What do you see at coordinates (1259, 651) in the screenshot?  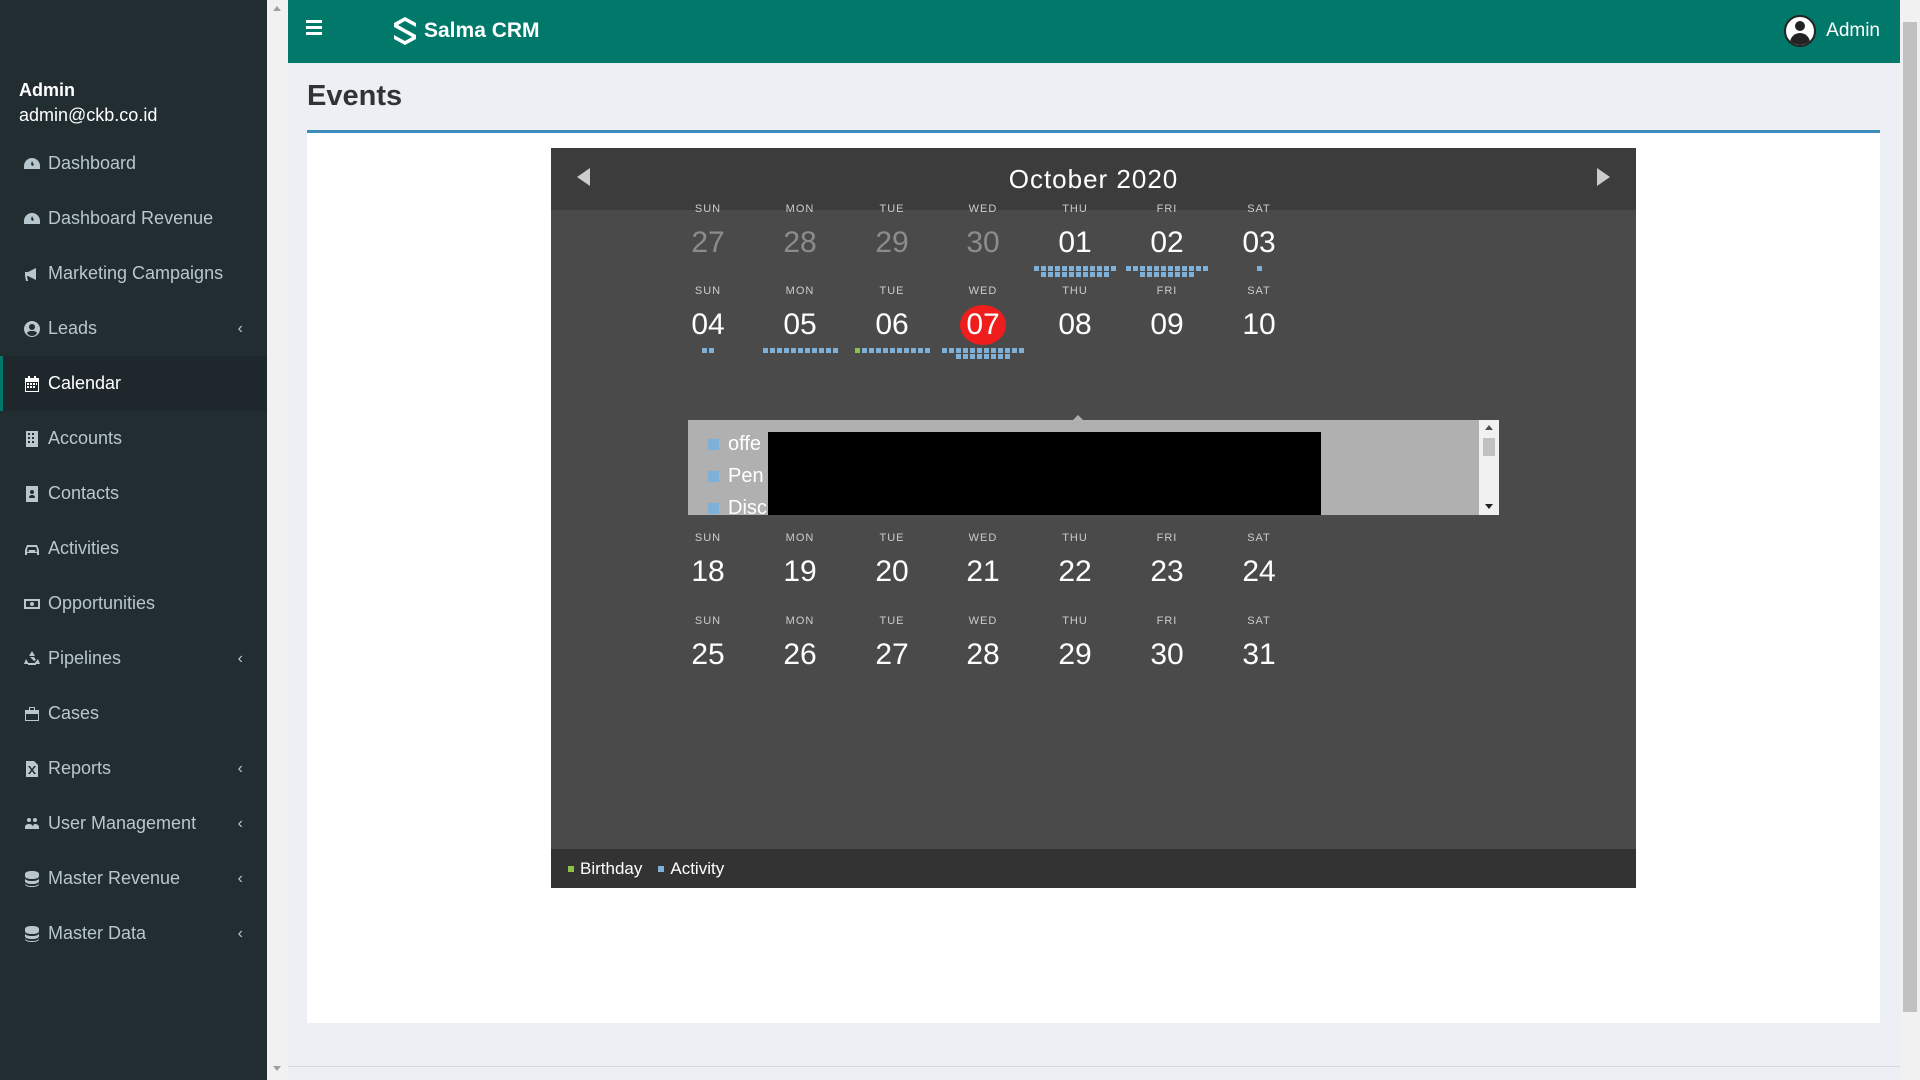 I see `calendar-day: SAT 31` at bounding box center [1259, 651].